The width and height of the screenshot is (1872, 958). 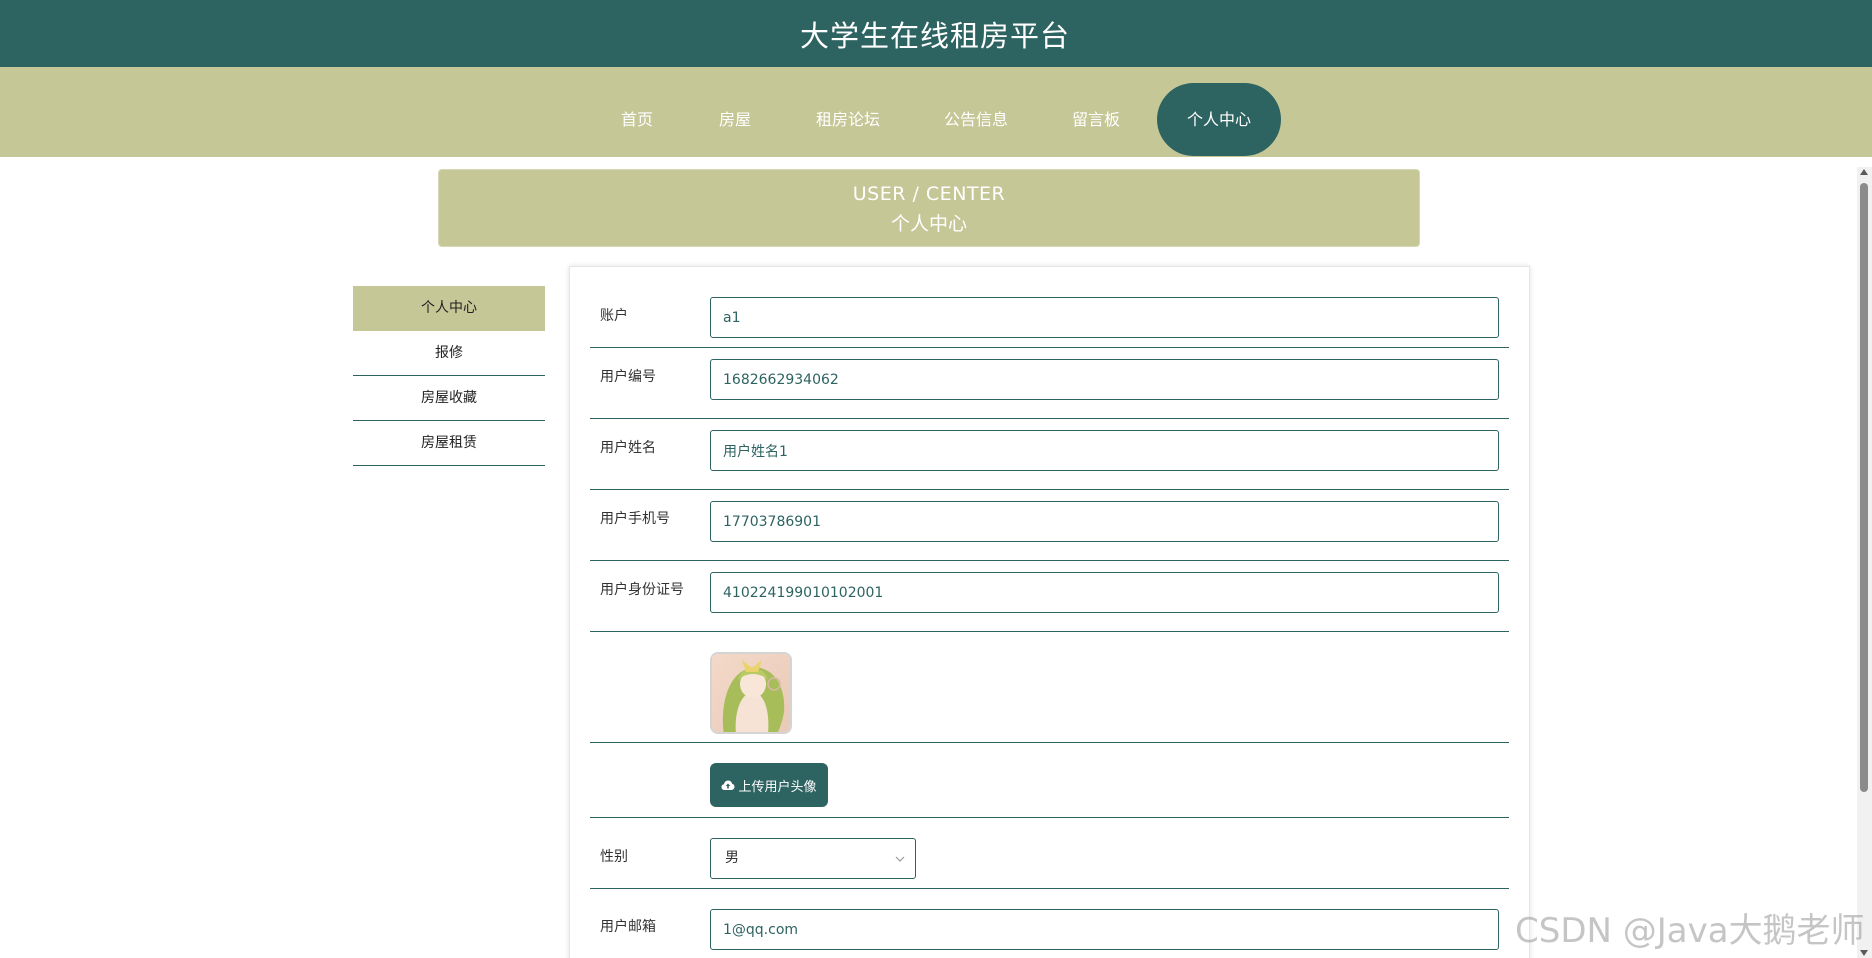 I want to click on banner-title-cn: 个人中心, so click(x=928, y=224).